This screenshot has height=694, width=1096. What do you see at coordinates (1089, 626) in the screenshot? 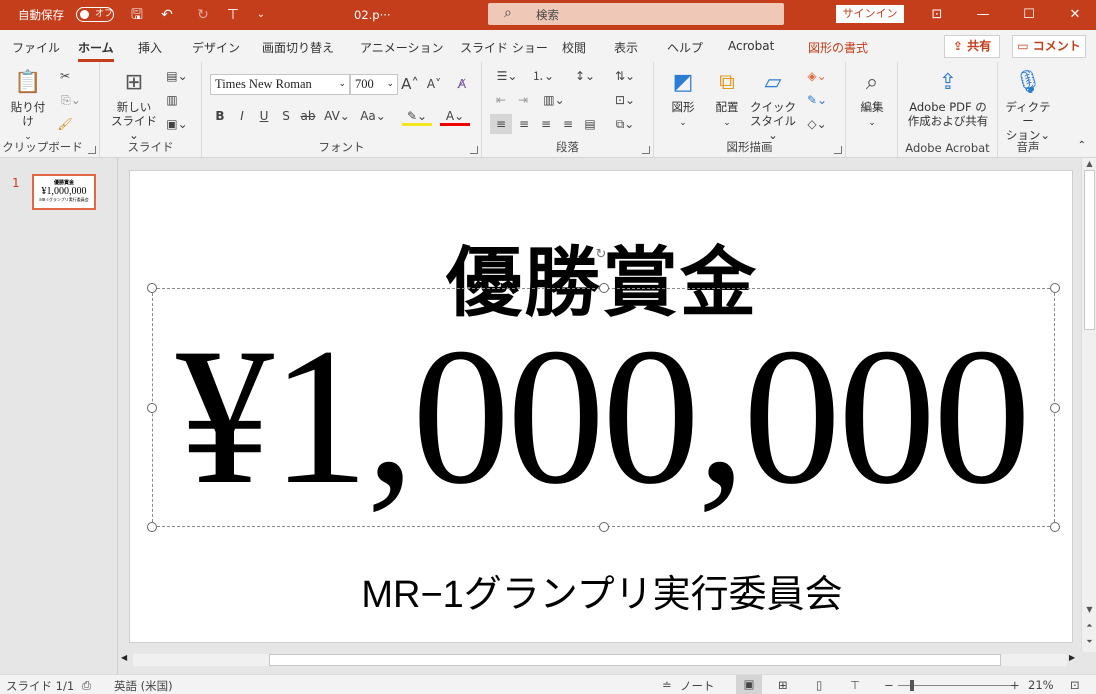
I see `prev-slide-icon: ⏶` at bounding box center [1089, 626].